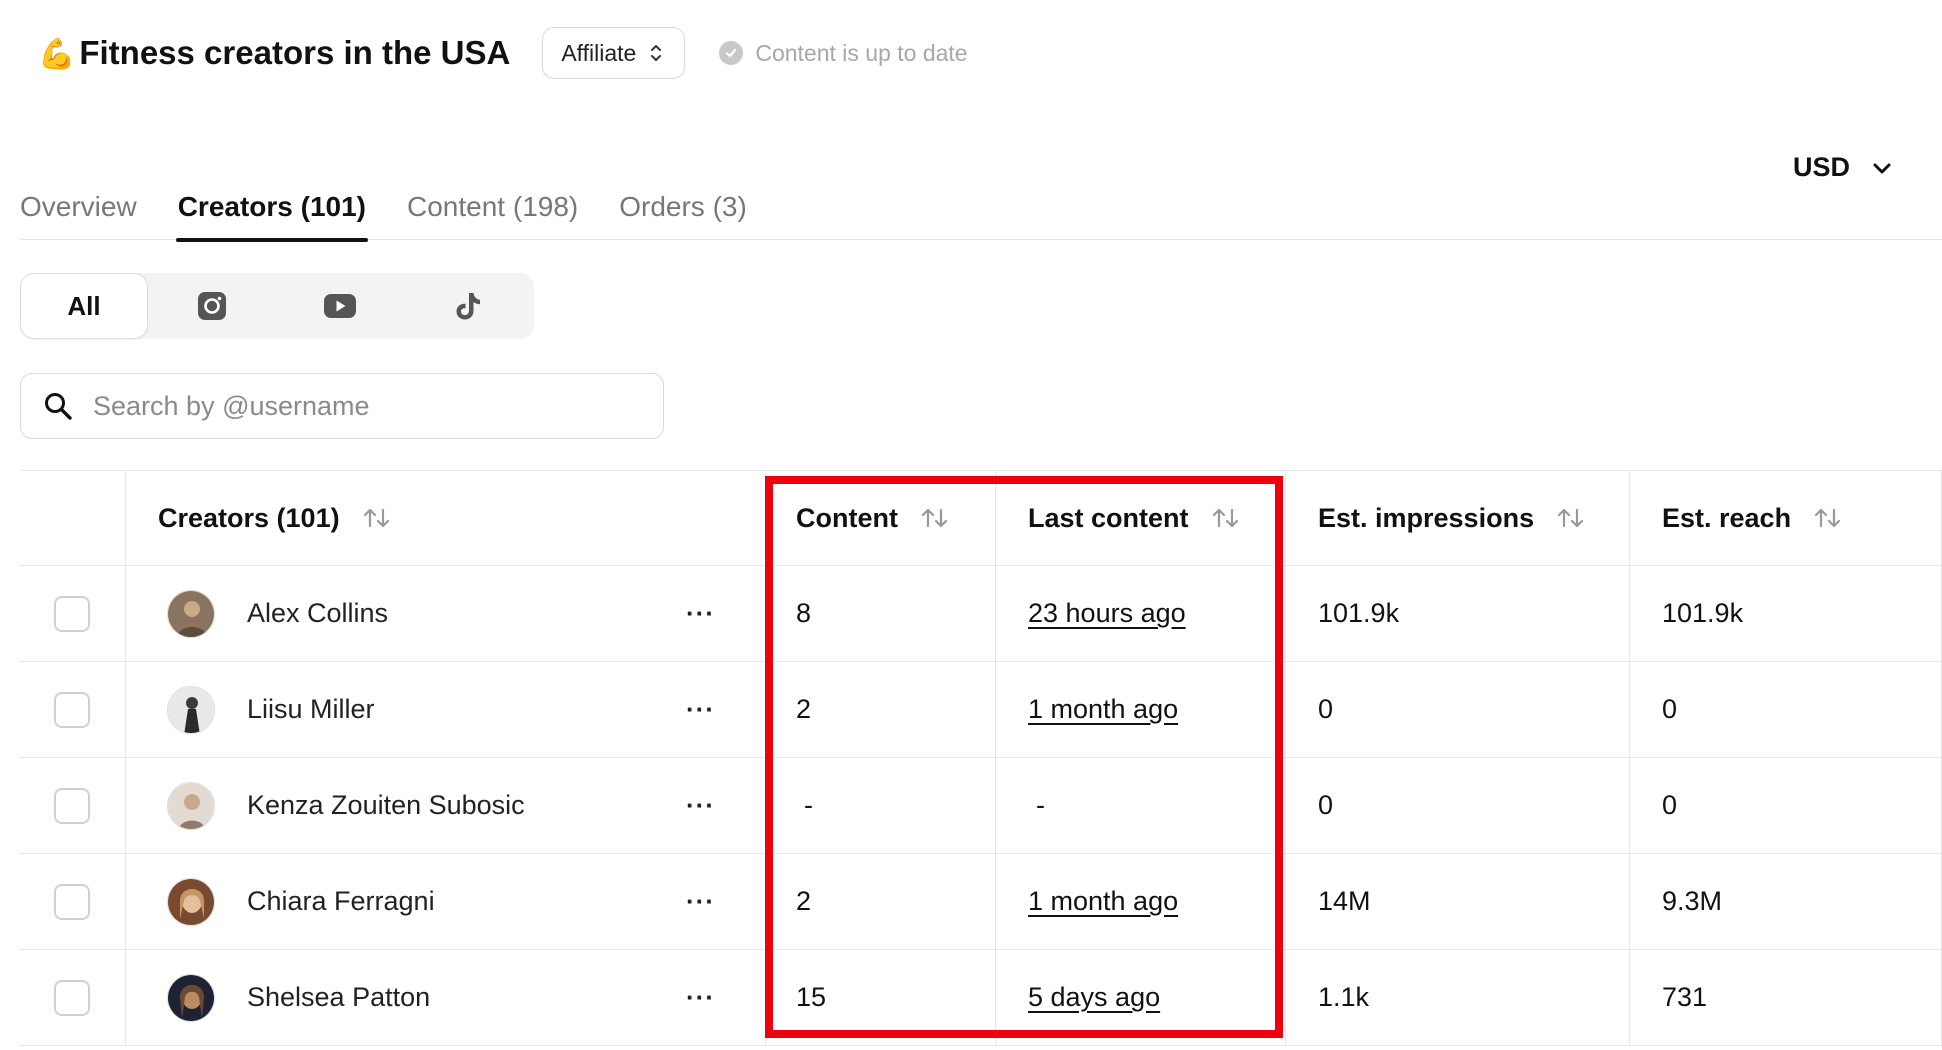 This screenshot has height=1050, width=1942. Describe the element at coordinates (1458, 709) in the screenshot. I see `impressions-cell: 0` at that location.